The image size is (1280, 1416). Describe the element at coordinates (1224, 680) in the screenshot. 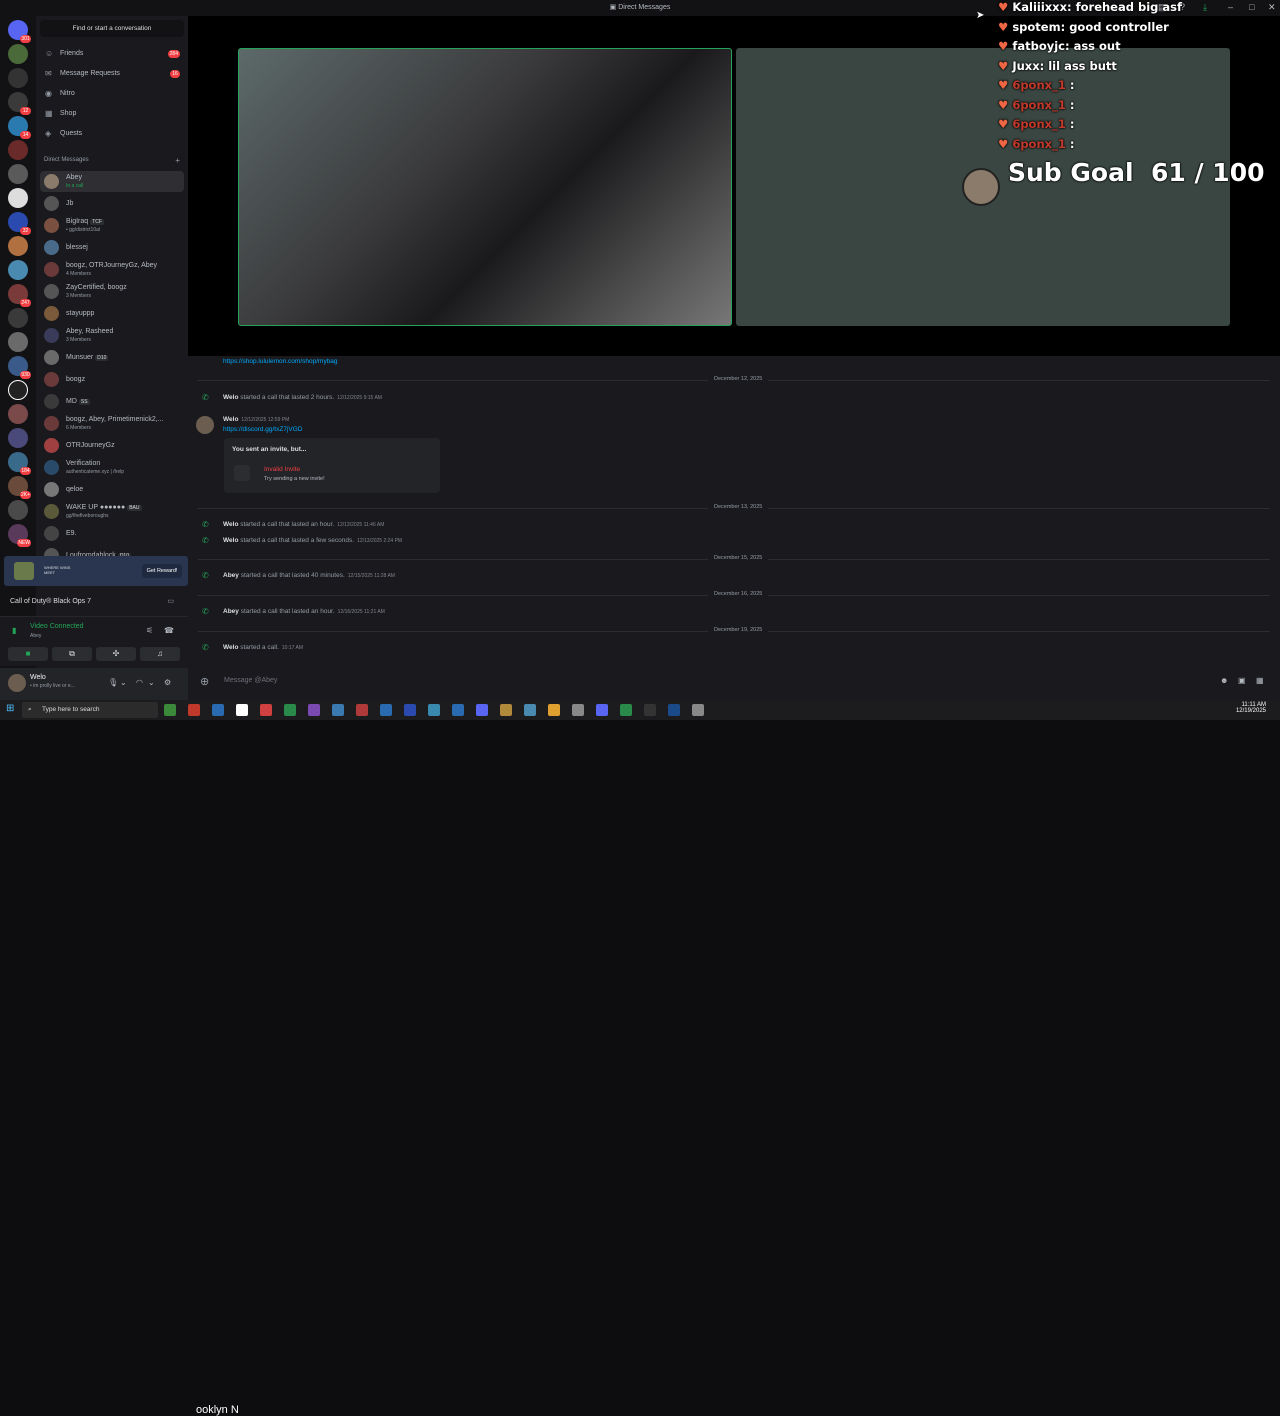

I see `emoji-icon: ☻` at that location.